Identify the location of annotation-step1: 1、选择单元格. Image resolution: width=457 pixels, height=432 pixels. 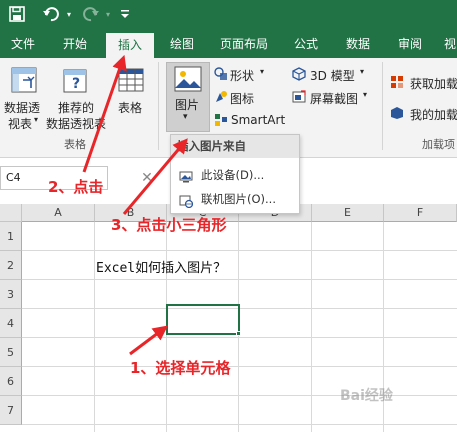
(180, 368).